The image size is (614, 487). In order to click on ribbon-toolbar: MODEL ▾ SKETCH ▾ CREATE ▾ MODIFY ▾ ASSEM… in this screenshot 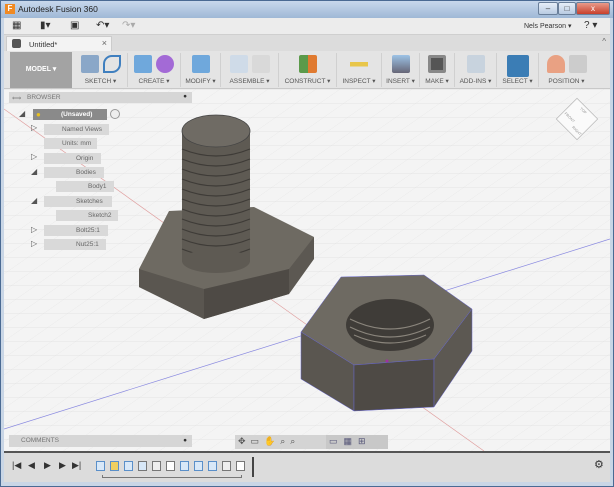, I will do `click(307, 70)`.